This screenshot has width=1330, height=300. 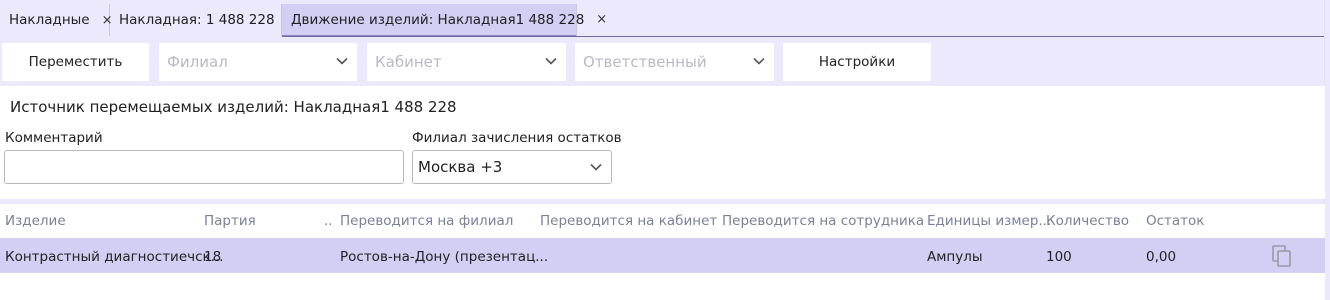 What do you see at coordinates (258, 62) in the screenshot?
I see `branch-select: Филиал` at bounding box center [258, 62].